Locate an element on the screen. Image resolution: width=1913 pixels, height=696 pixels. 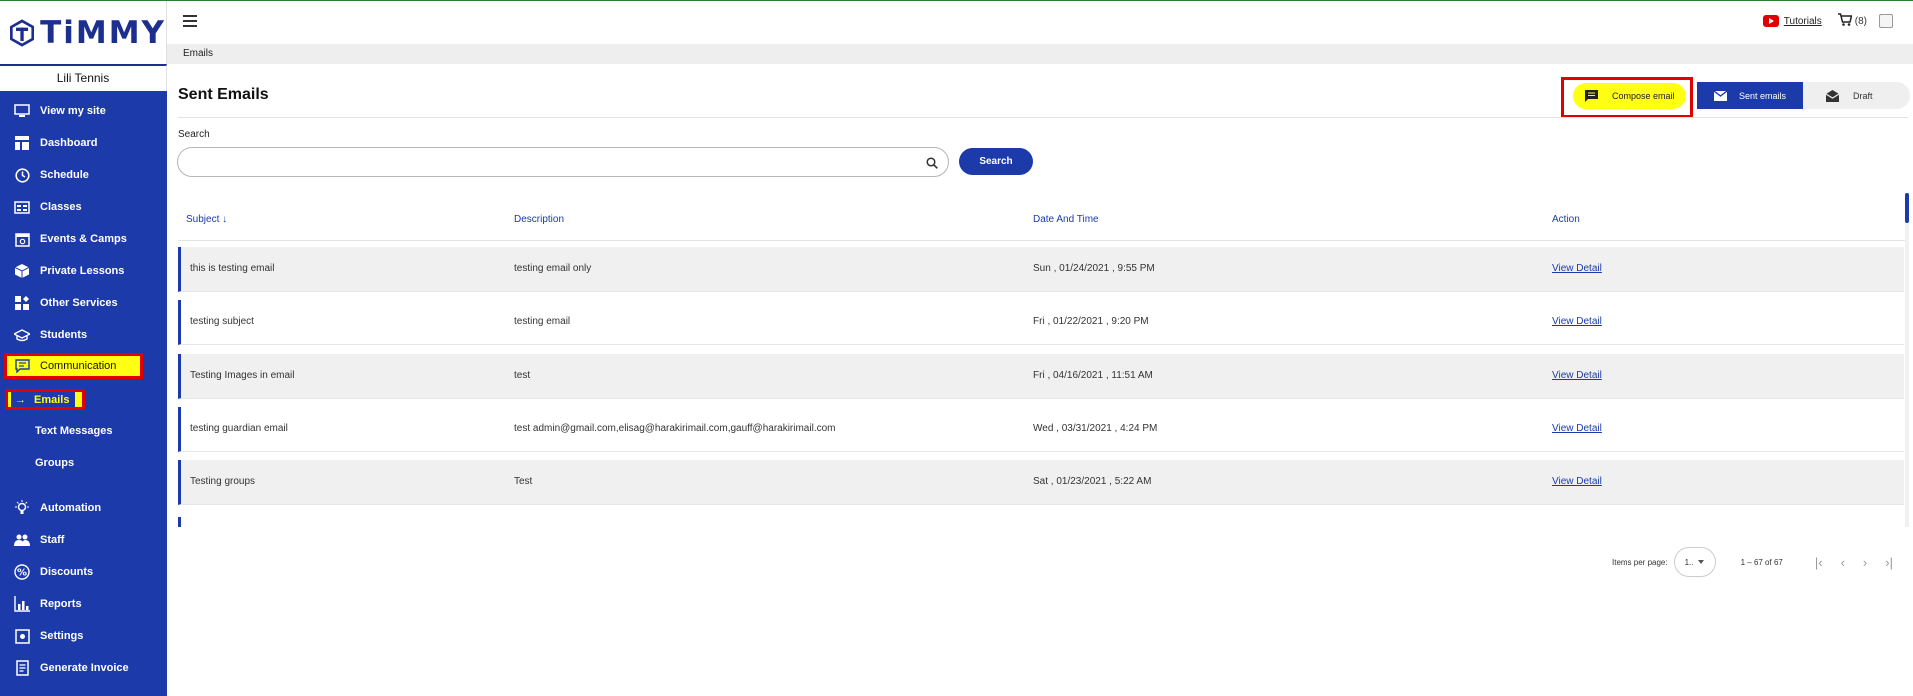
cell-subject: testing guardian email is located at coordinates (239, 428).